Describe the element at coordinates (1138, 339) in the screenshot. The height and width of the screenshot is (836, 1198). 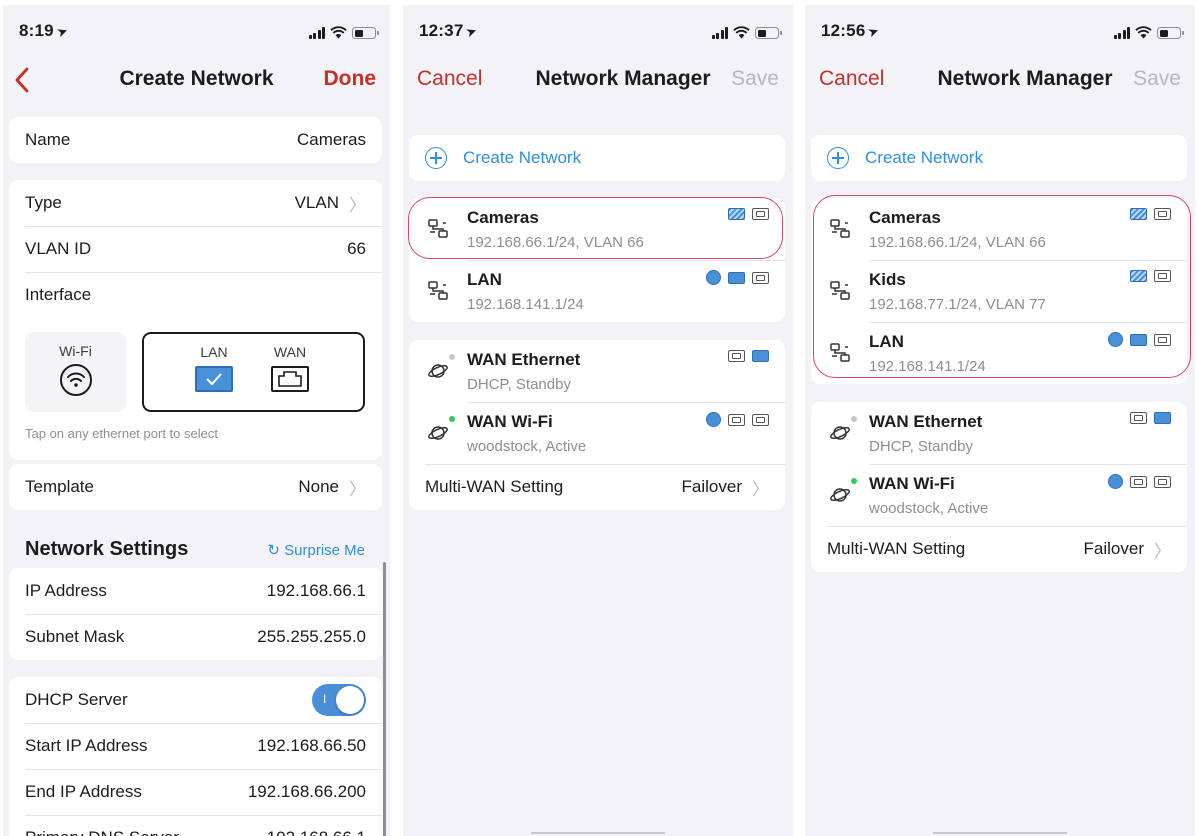
I see `lan-port-icon` at that location.